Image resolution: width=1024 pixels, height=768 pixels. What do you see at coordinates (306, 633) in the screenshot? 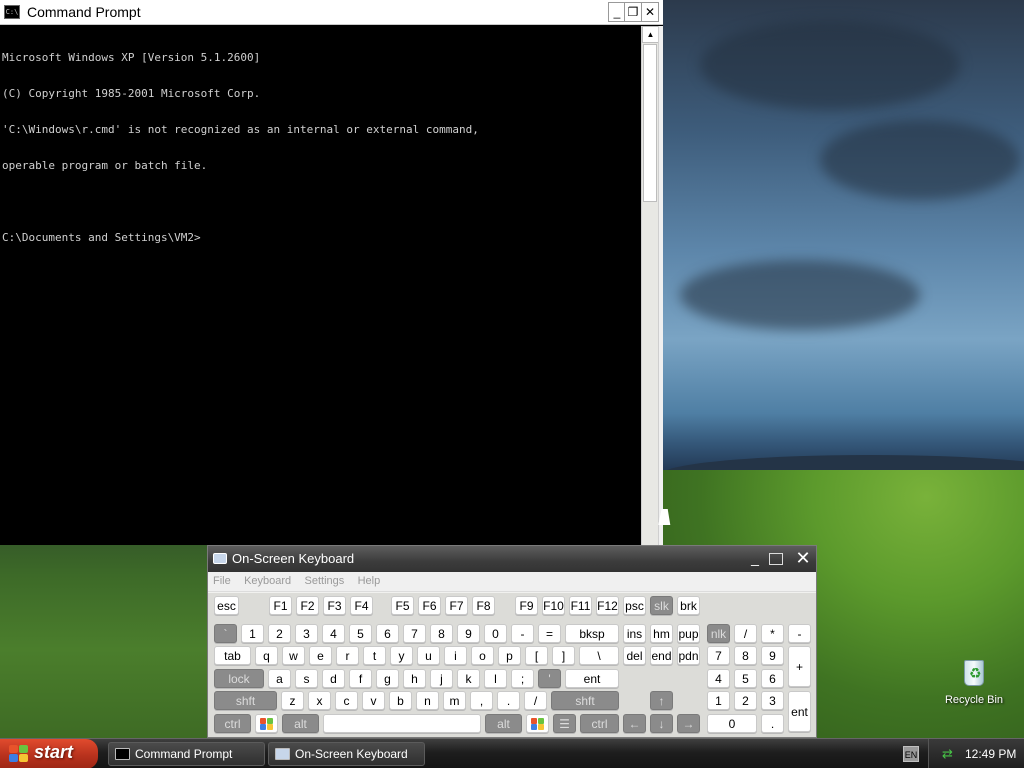
I see `key-3: 3` at bounding box center [306, 633].